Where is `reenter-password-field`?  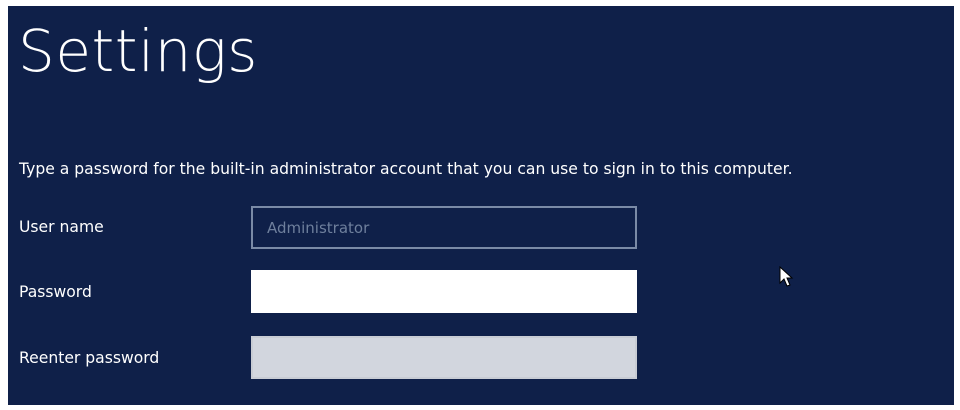 reenter-password-field is located at coordinates (444, 357).